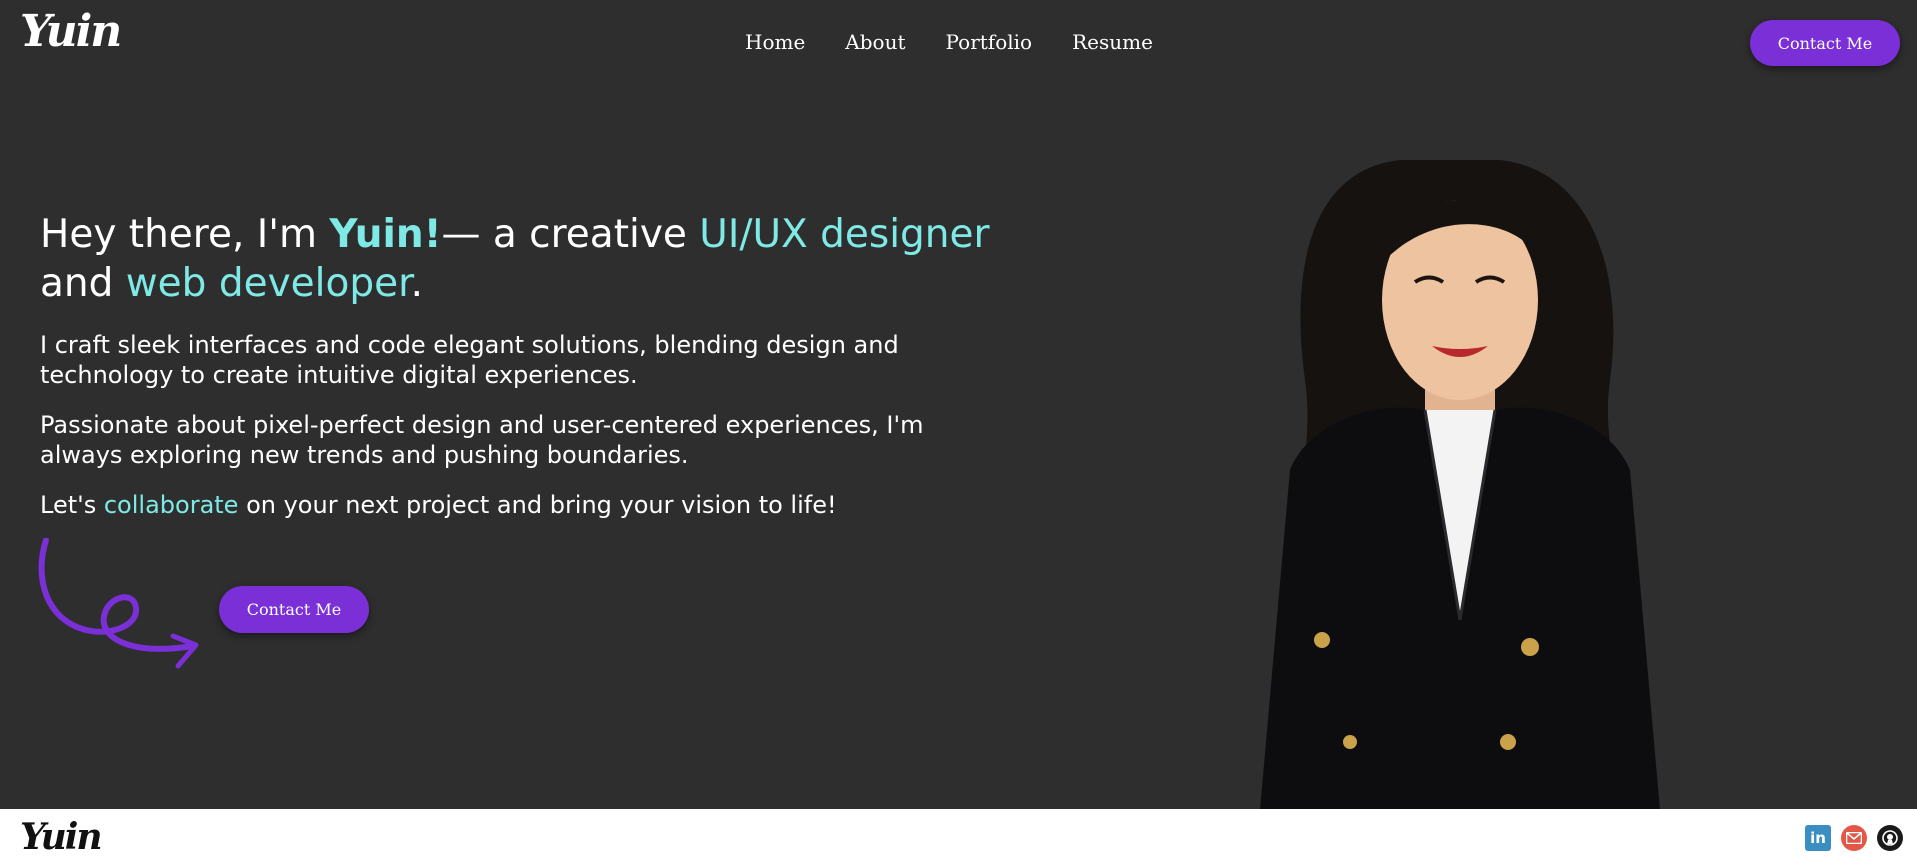 This screenshot has width=1917, height=867. Describe the element at coordinates (185, 234) in the screenshot. I see `headline-part1: Hey there, I'm` at that location.